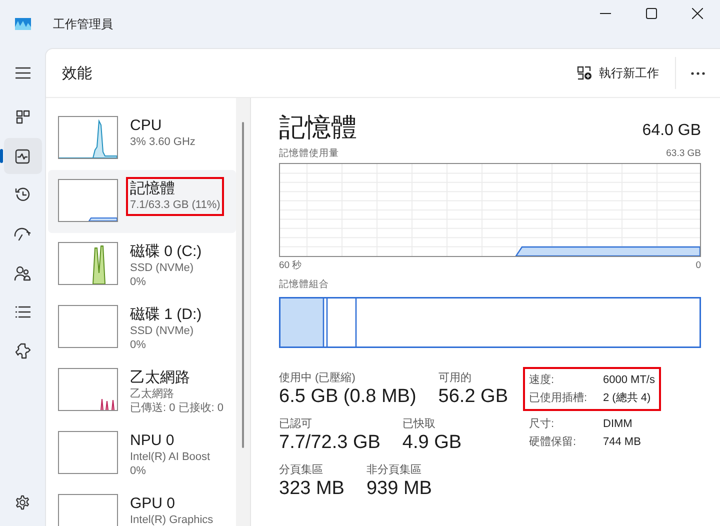 The height and width of the screenshot is (526, 720). What do you see at coordinates (160, 378) in the screenshot?
I see `device-name: 乙太網路` at bounding box center [160, 378].